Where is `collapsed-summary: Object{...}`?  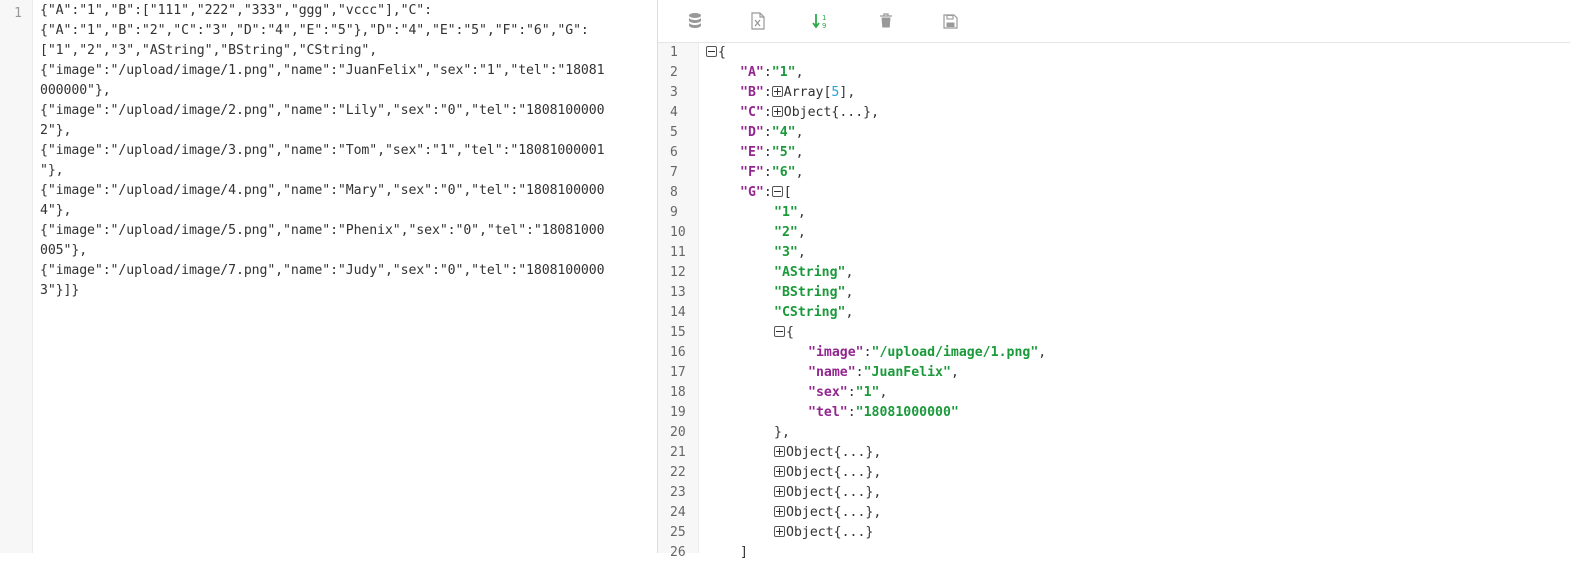 collapsed-summary: Object{...} is located at coordinates (830, 532).